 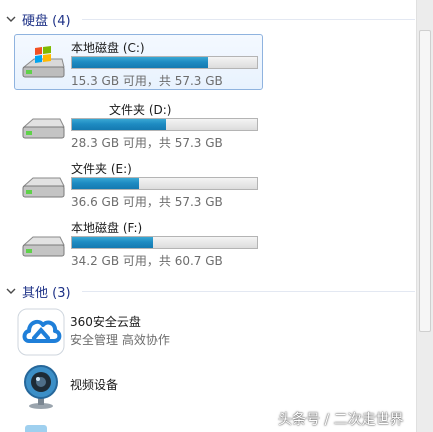 I want to click on group-title: 其他 (3), so click(x=46, y=293).